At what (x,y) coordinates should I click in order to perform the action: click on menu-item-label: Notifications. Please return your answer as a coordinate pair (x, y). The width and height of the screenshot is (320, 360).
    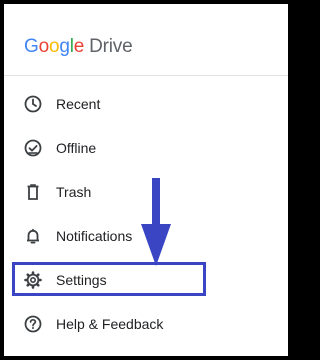
    Looking at the image, I should click on (94, 236).